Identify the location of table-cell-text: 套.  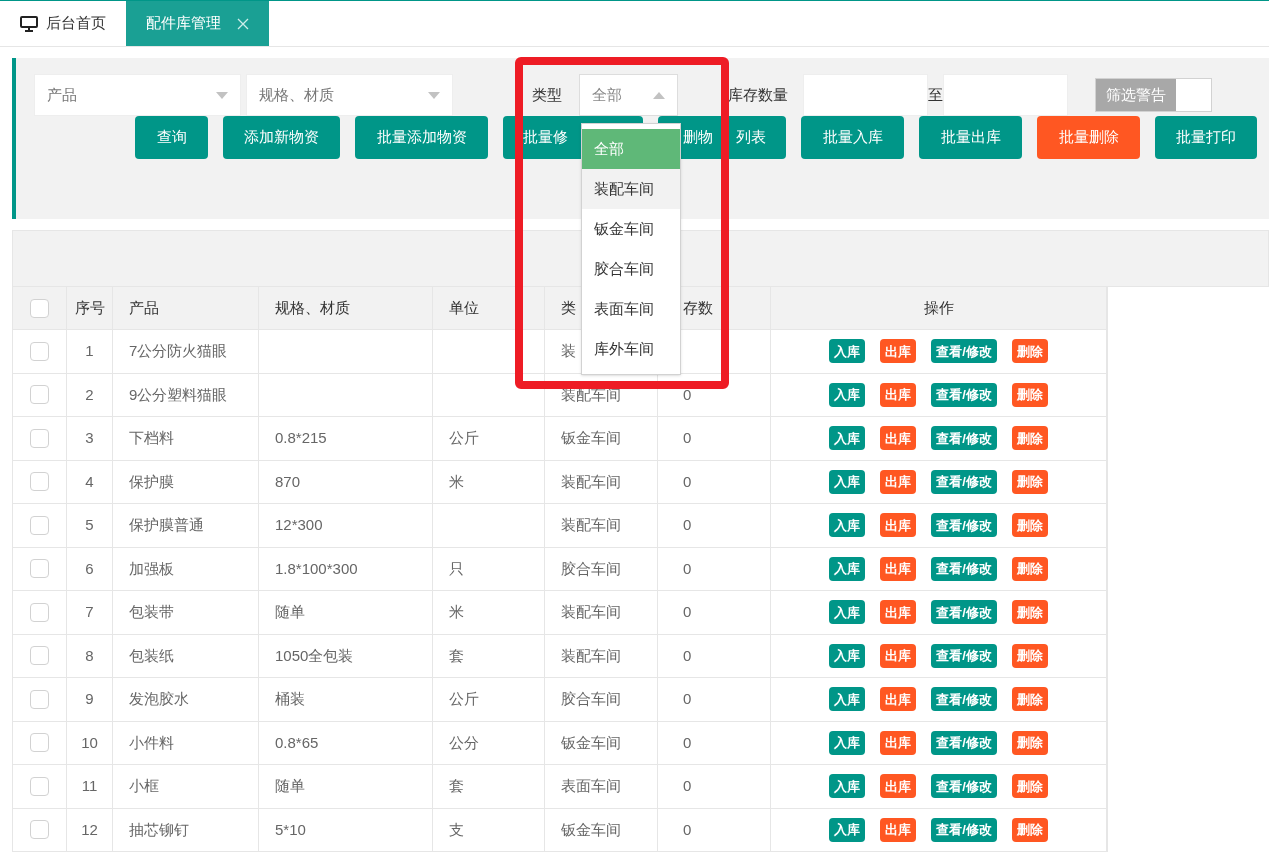
(456, 786).